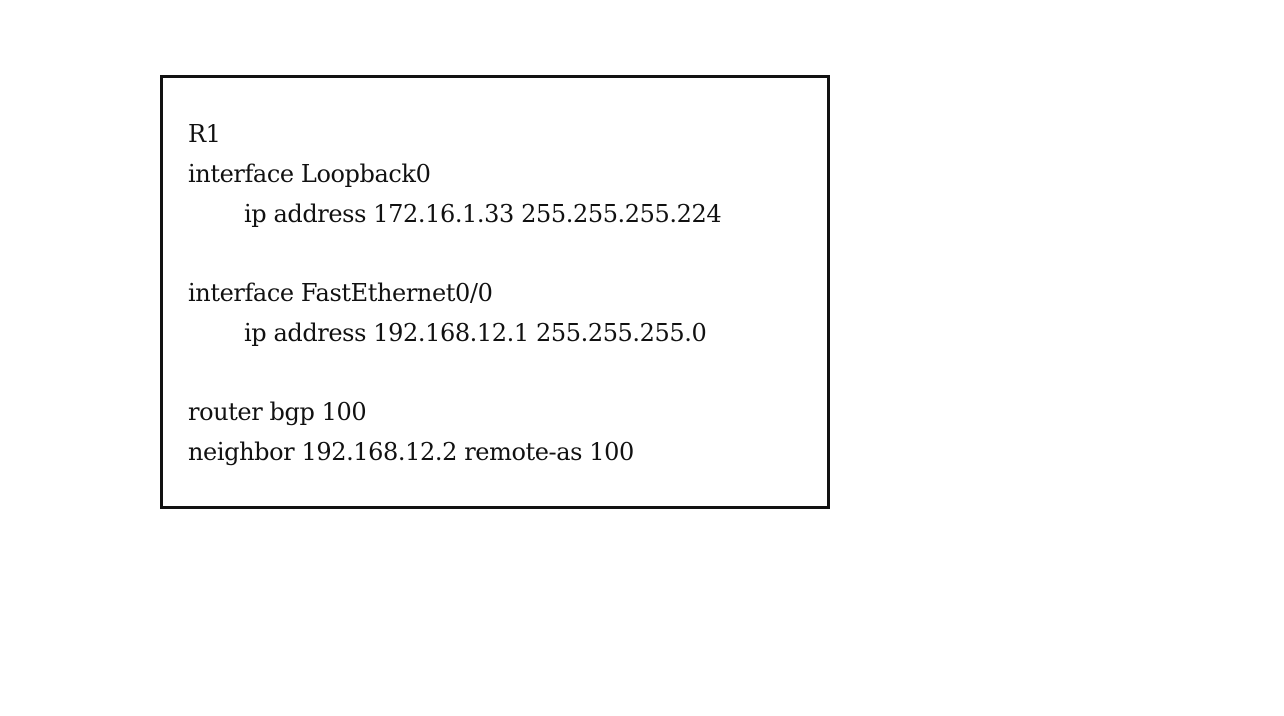 The width and height of the screenshot is (1284, 716). Describe the element at coordinates (411, 452) in the screenshot. I see `bgp-neighbor-line: neighbor 192.168.12.2 remote-as 100` at that location.